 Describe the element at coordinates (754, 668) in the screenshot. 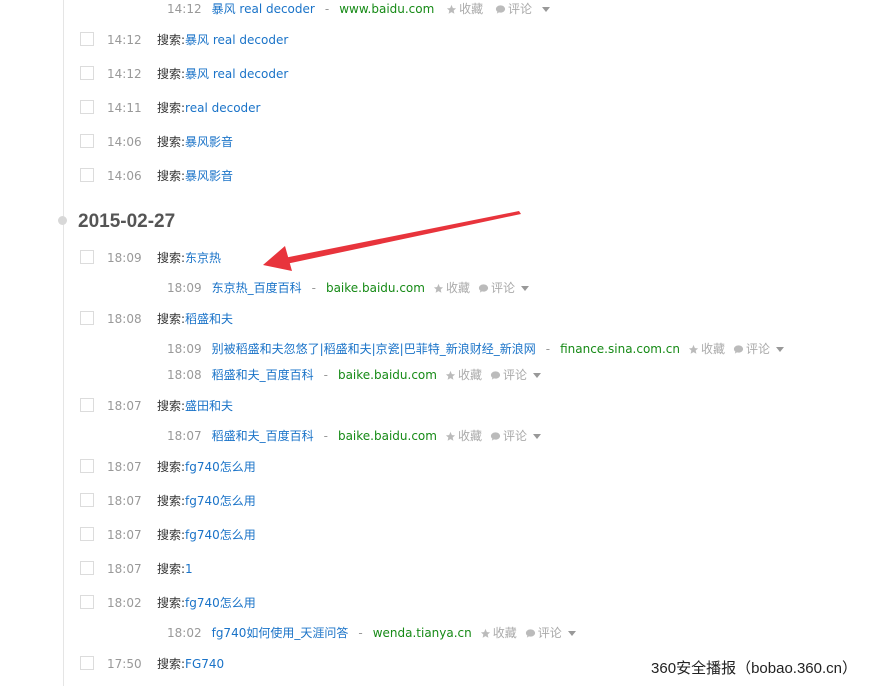

I see `watermark-text: 360安全播报（bobao.360.cn）` at that location.